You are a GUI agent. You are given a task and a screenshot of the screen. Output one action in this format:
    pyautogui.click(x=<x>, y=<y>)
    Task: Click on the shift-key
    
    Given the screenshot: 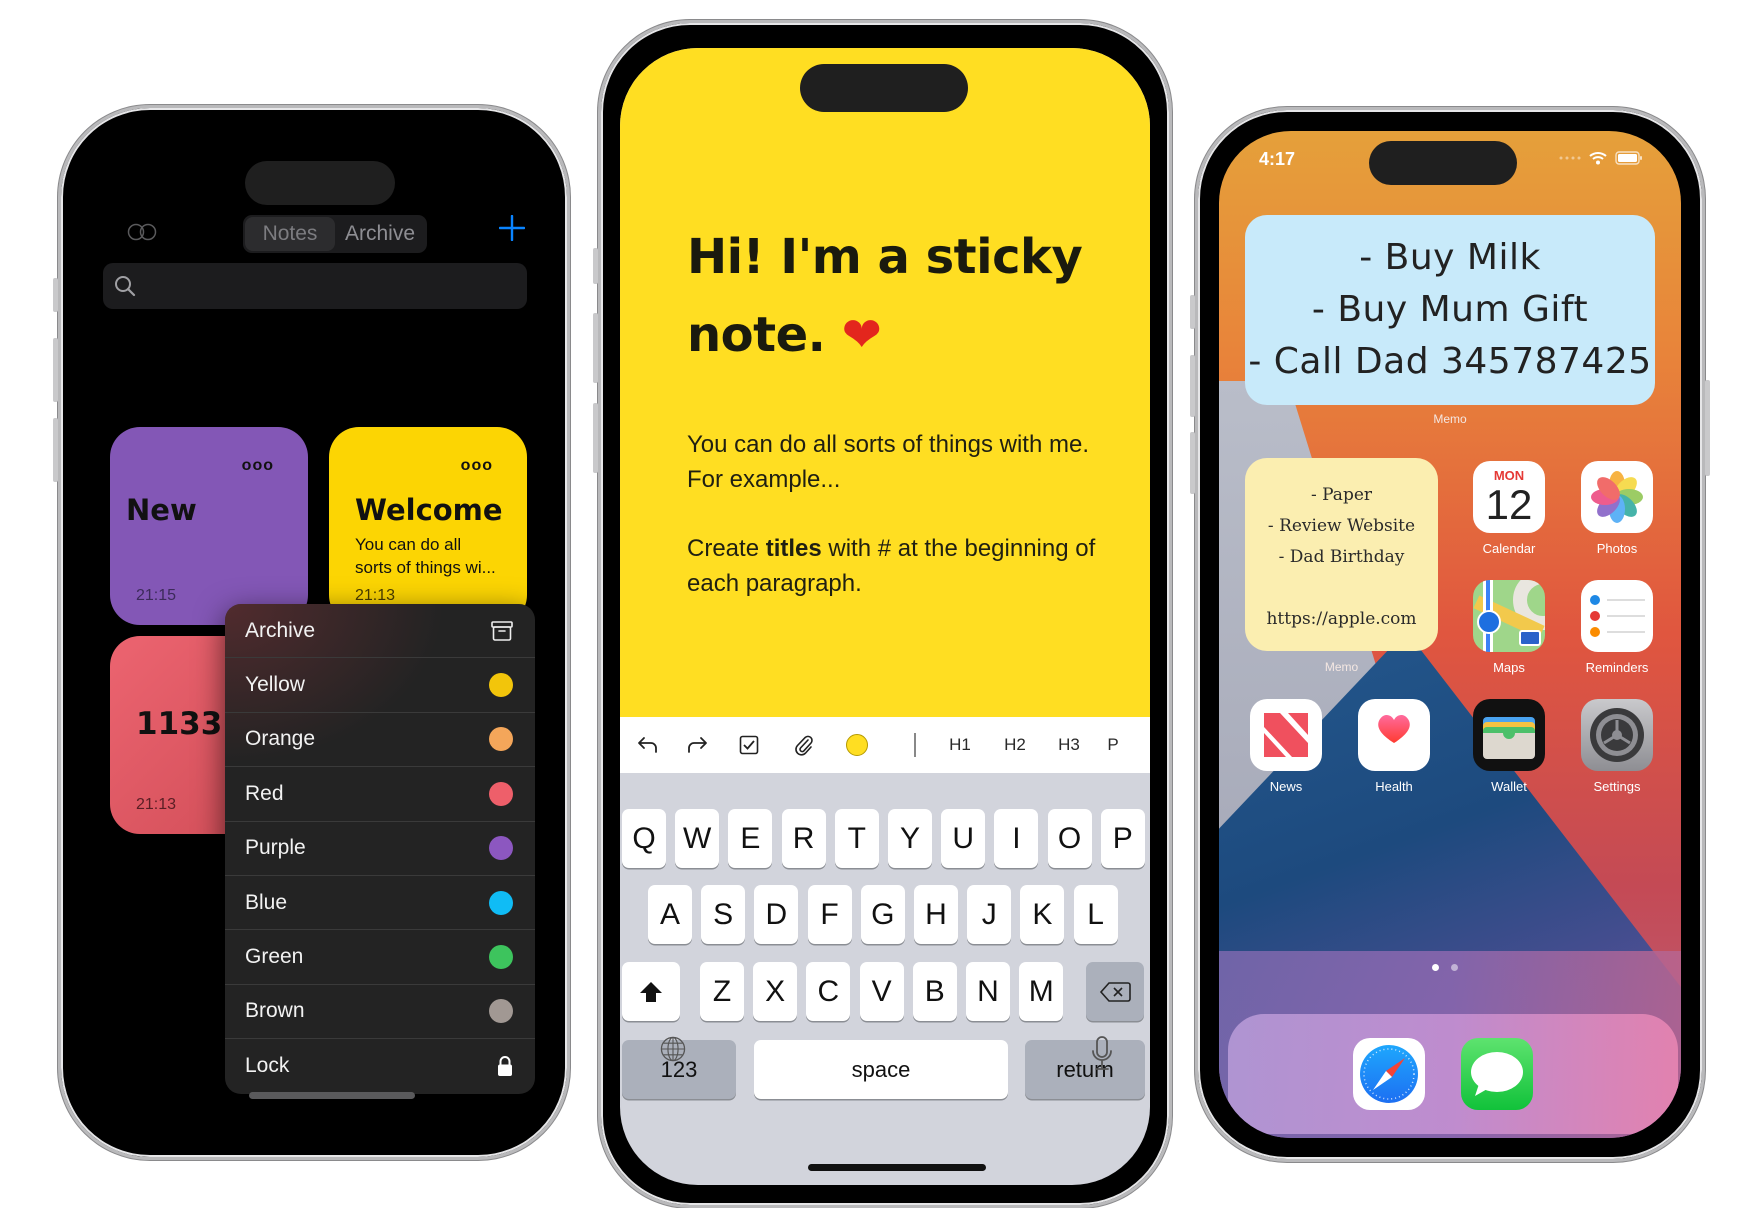 What is the action you would take?
    pyautogui.click(x=651, y=991)
    